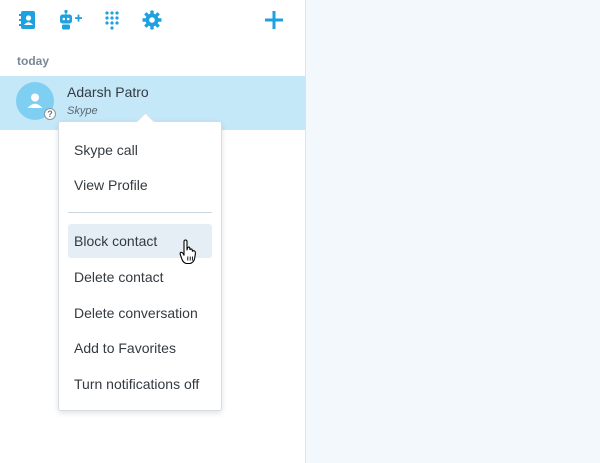 The height and width of the screenshot is (463, 600). What do you see at coordinates (140, 348) in the screenshot?
I see `menu-item-add-to-favorites: Add to Favorites` at bounding box center [140, 348].